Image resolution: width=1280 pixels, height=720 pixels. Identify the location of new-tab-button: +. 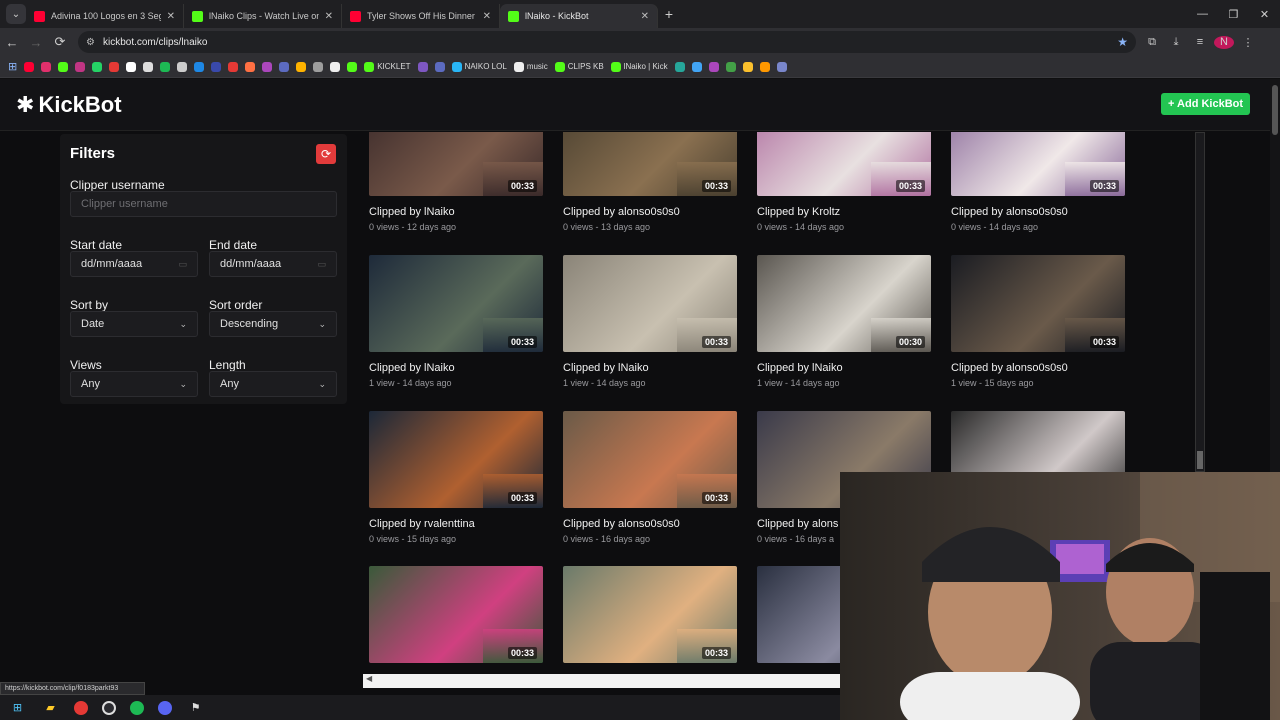
(669, 14).